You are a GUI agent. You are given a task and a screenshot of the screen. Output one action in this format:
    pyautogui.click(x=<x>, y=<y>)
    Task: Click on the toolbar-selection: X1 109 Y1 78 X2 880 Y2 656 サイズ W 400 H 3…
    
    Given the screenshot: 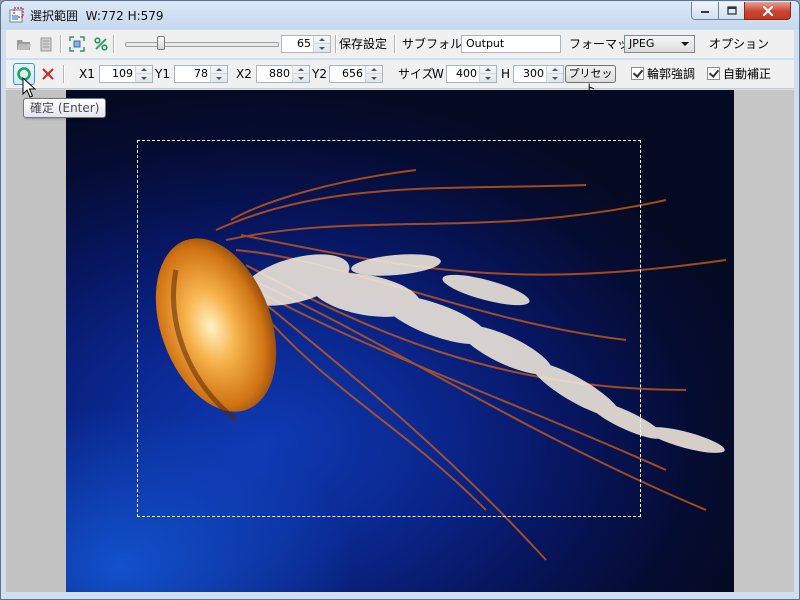 What is the action you would take?
    pyautogui.click(x=400, y=77)
    